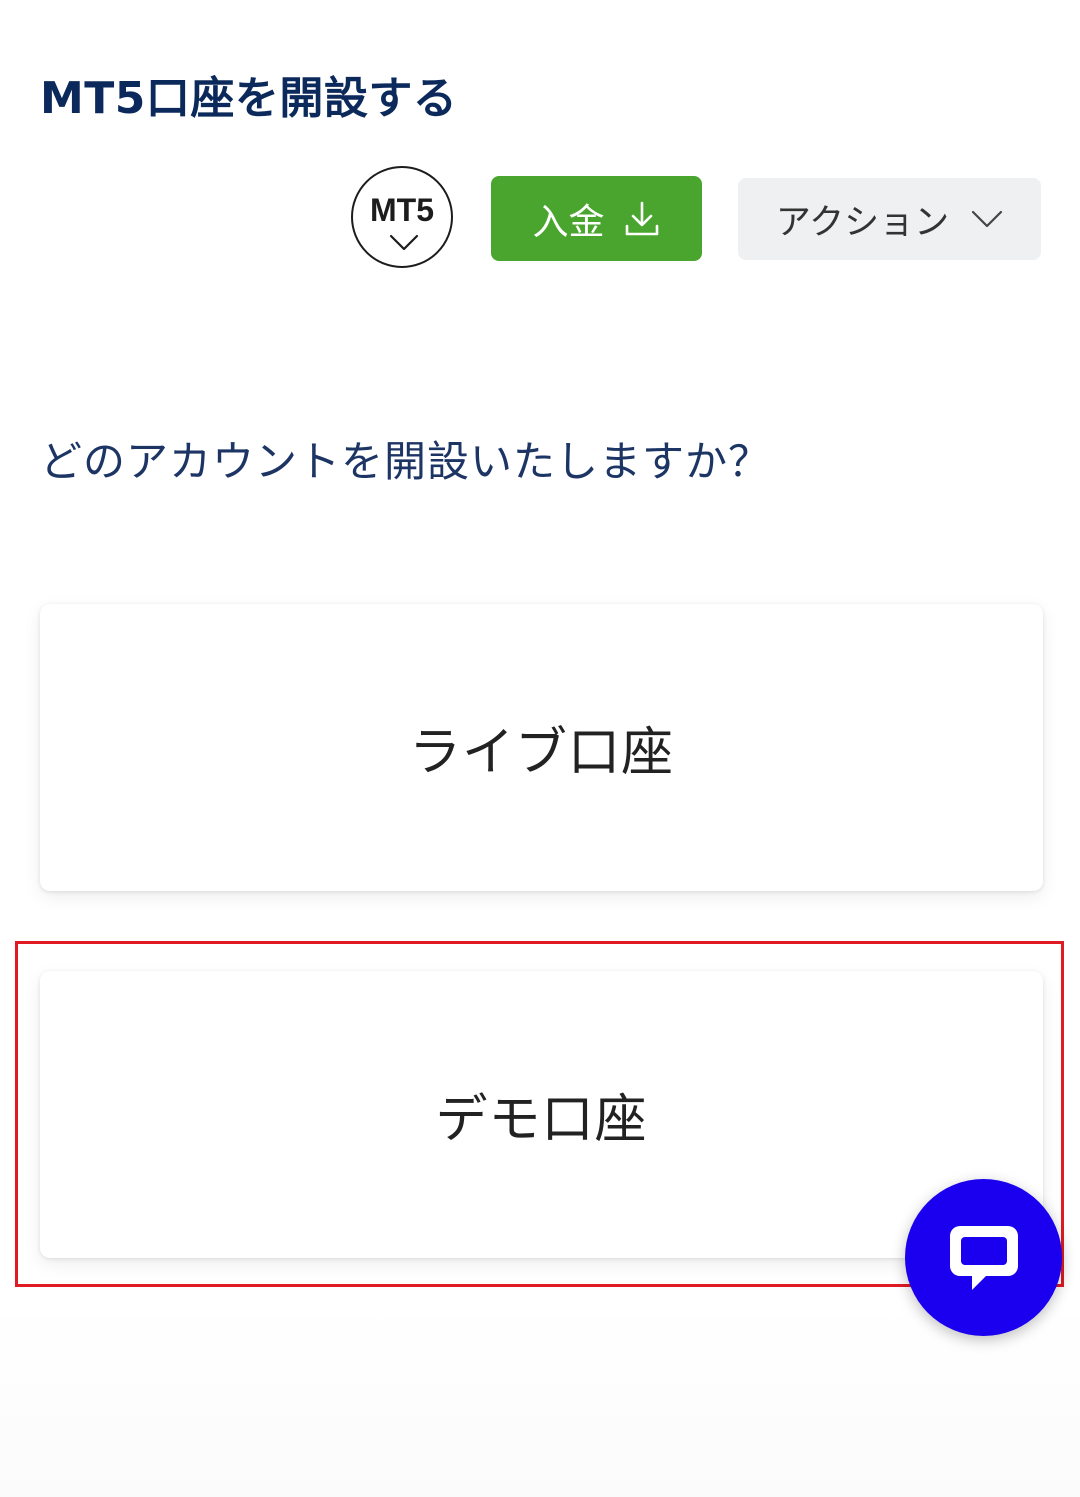 The width and height of the screenshot is (1080, 1497). I want to click on live-account-label: ライブ口座, so click(541, 753).